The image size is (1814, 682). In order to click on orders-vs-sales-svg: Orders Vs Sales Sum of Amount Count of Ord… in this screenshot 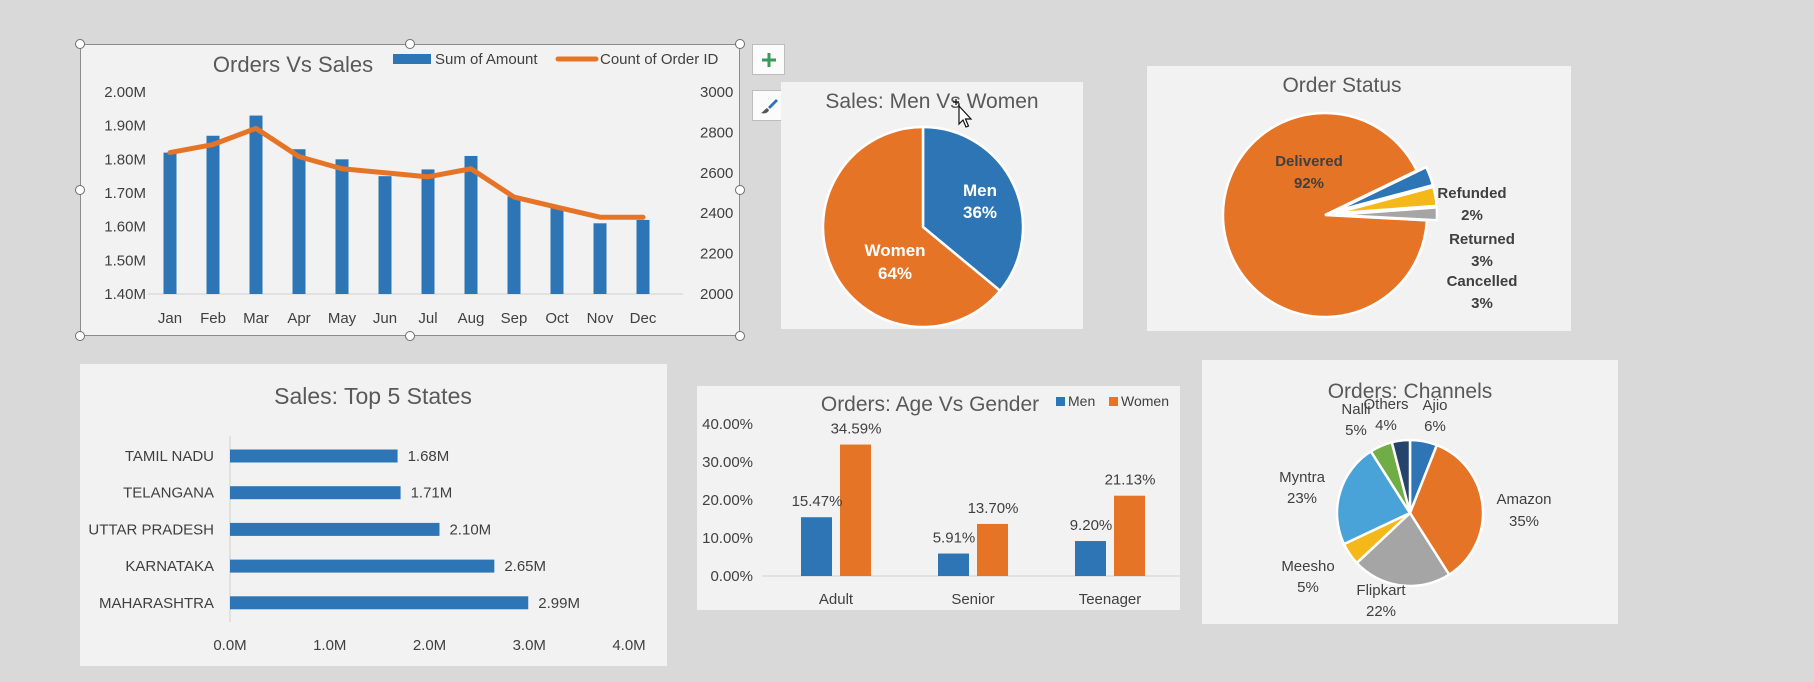, I will do `click(418, 189)`.